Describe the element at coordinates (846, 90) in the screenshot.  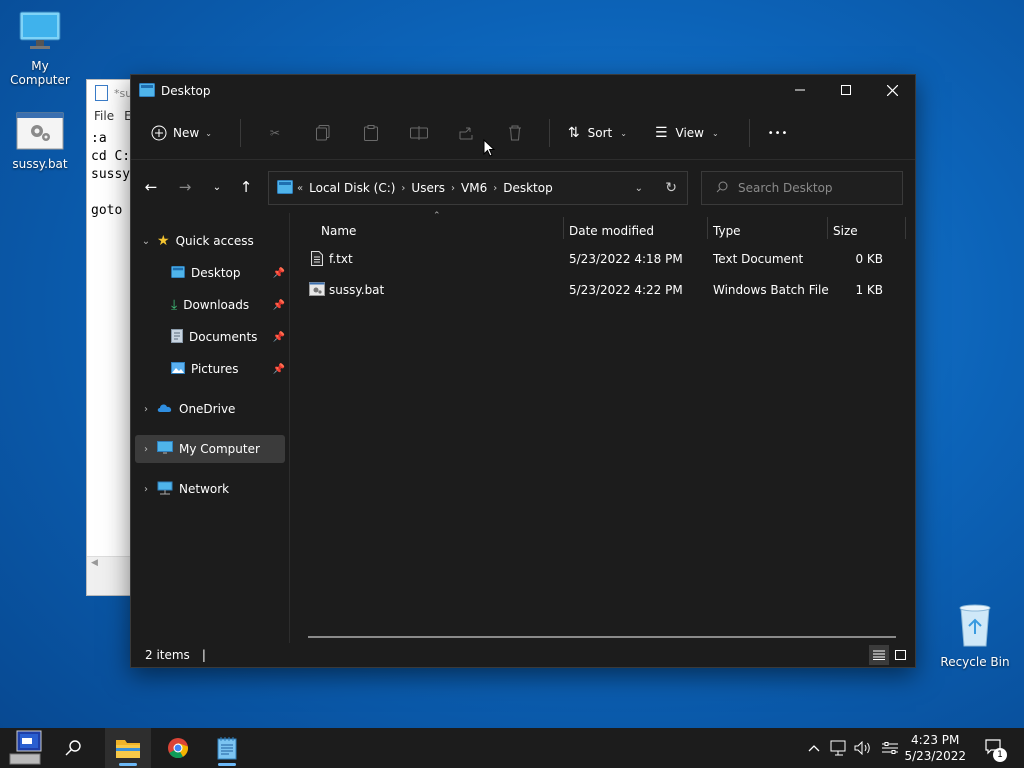
I see `maximize-button` at that location.